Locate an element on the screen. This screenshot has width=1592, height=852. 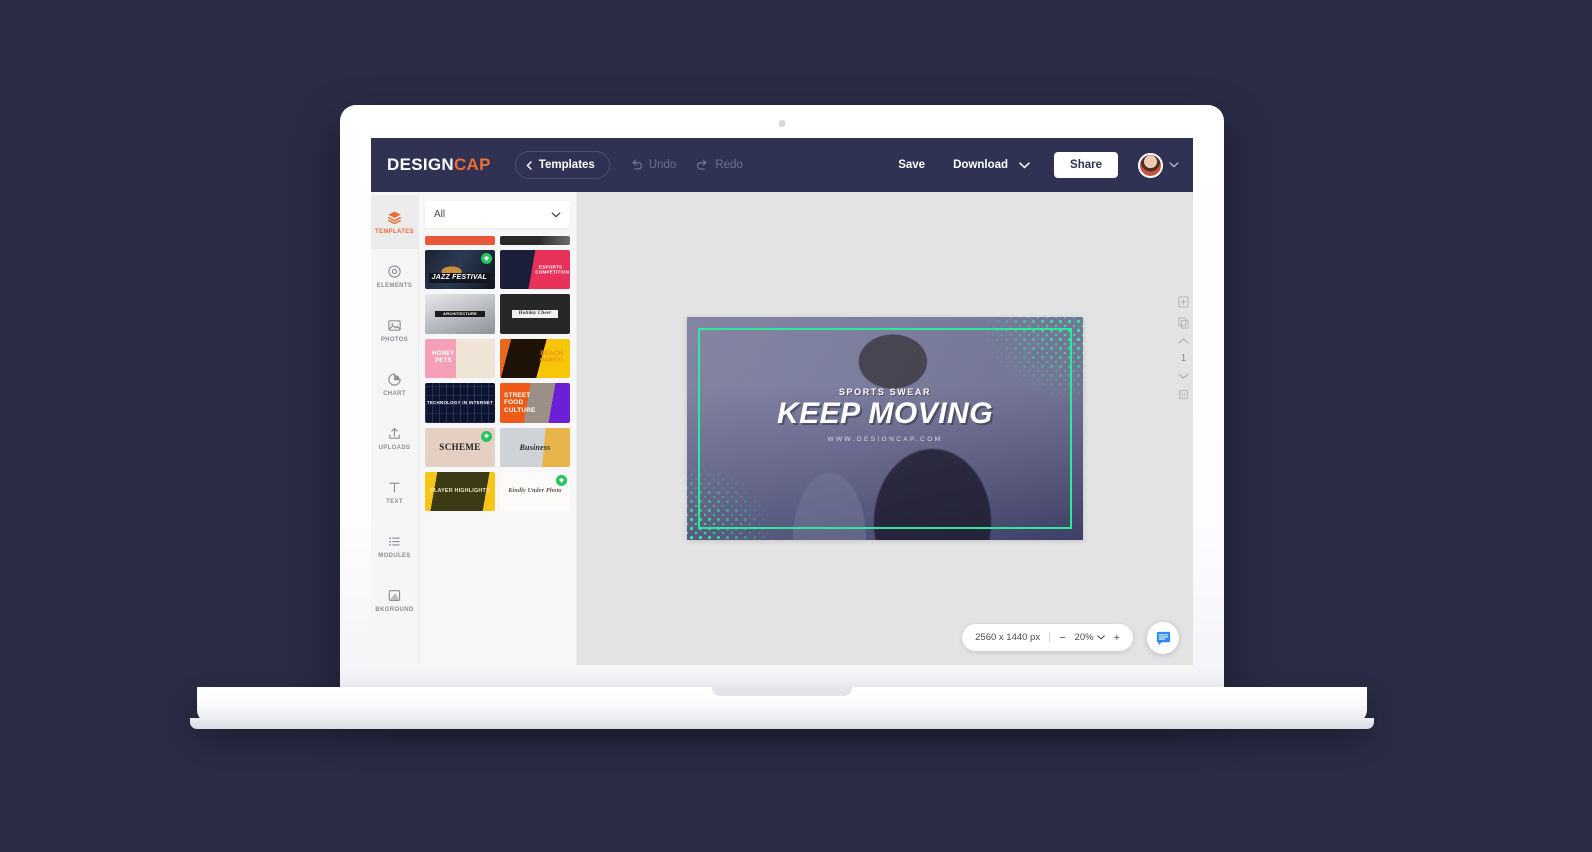
undo-label: Undo is located at coordinates (662, 165).